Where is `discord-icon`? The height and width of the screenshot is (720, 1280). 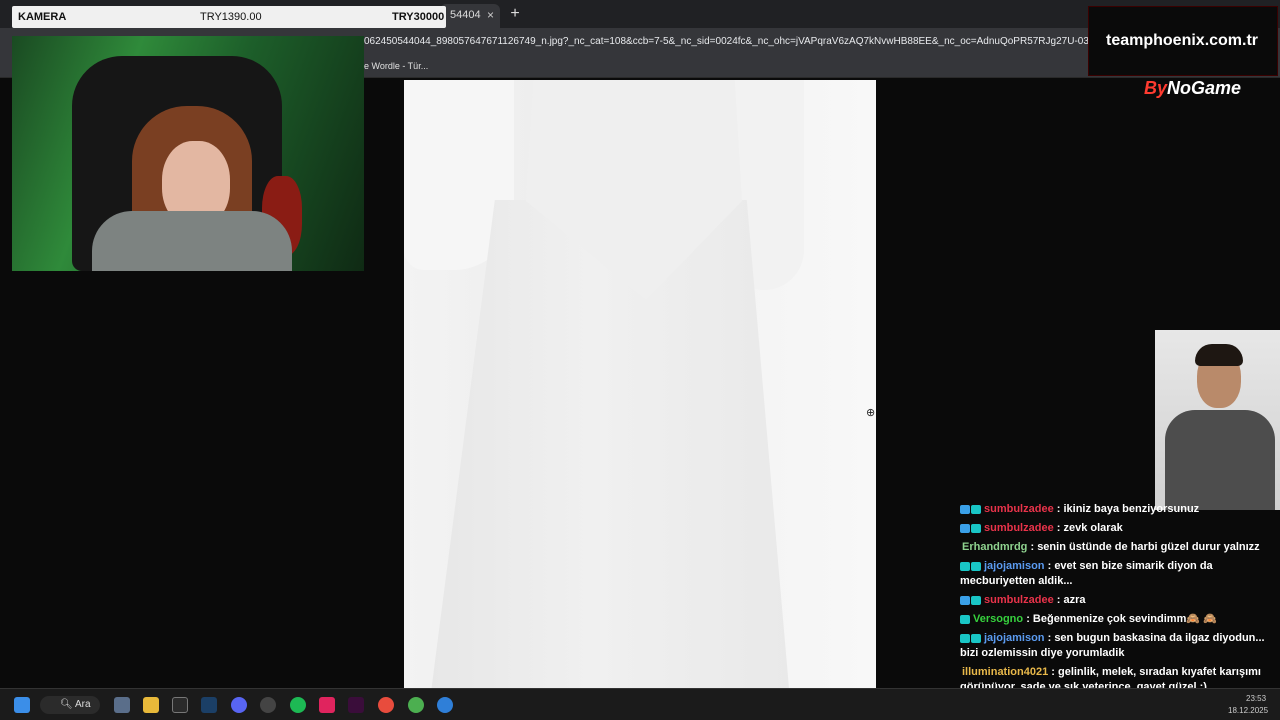
discord-icon is located at coordinates (239, 705).